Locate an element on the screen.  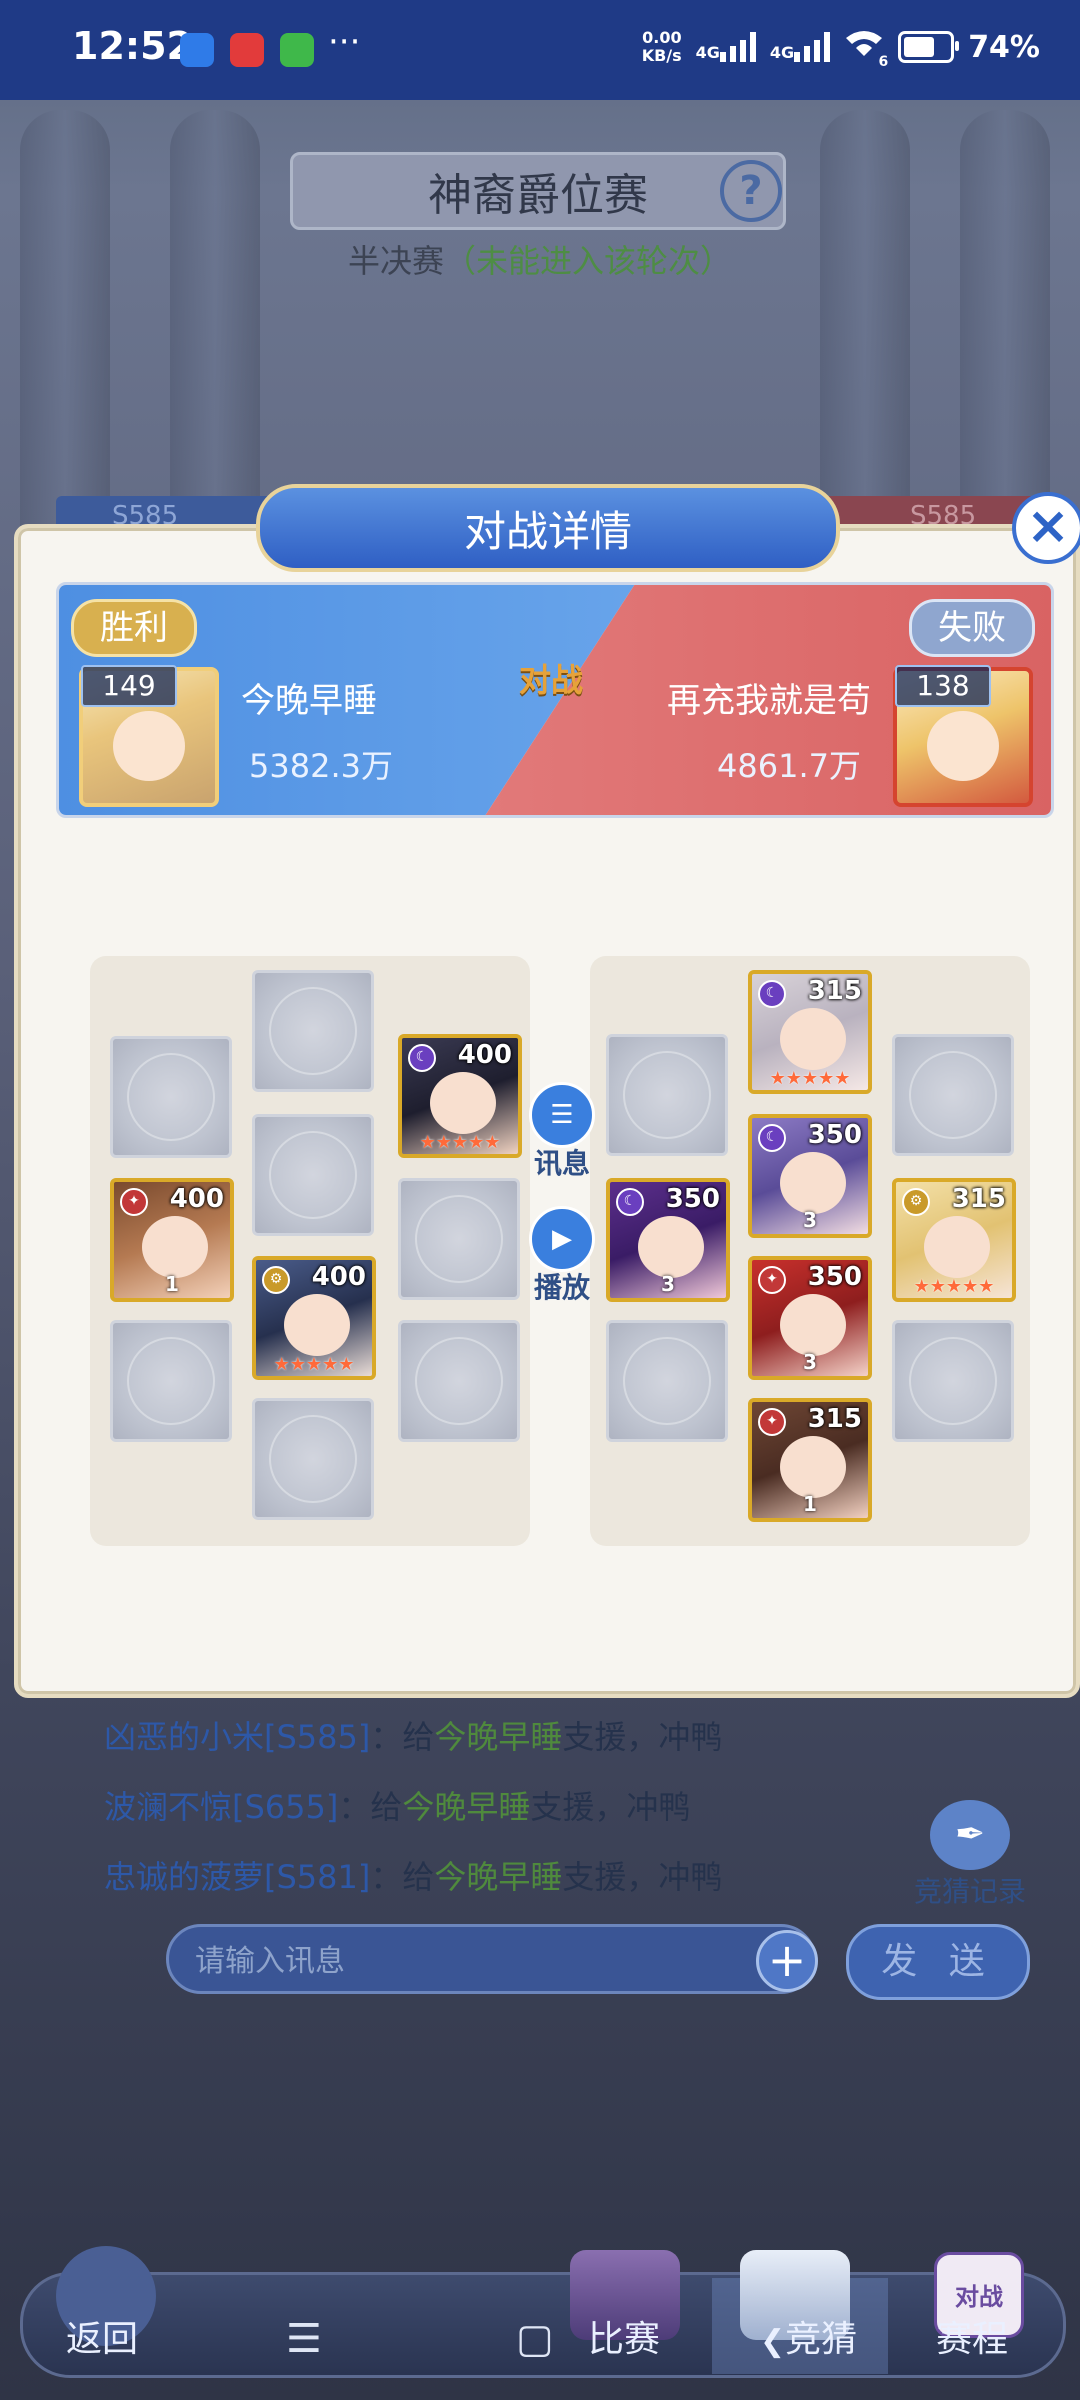
chat-message: 凶恶的小米[S585]：给今晚早睡支援，冲鸭 is located at coordinates (413, 1737).